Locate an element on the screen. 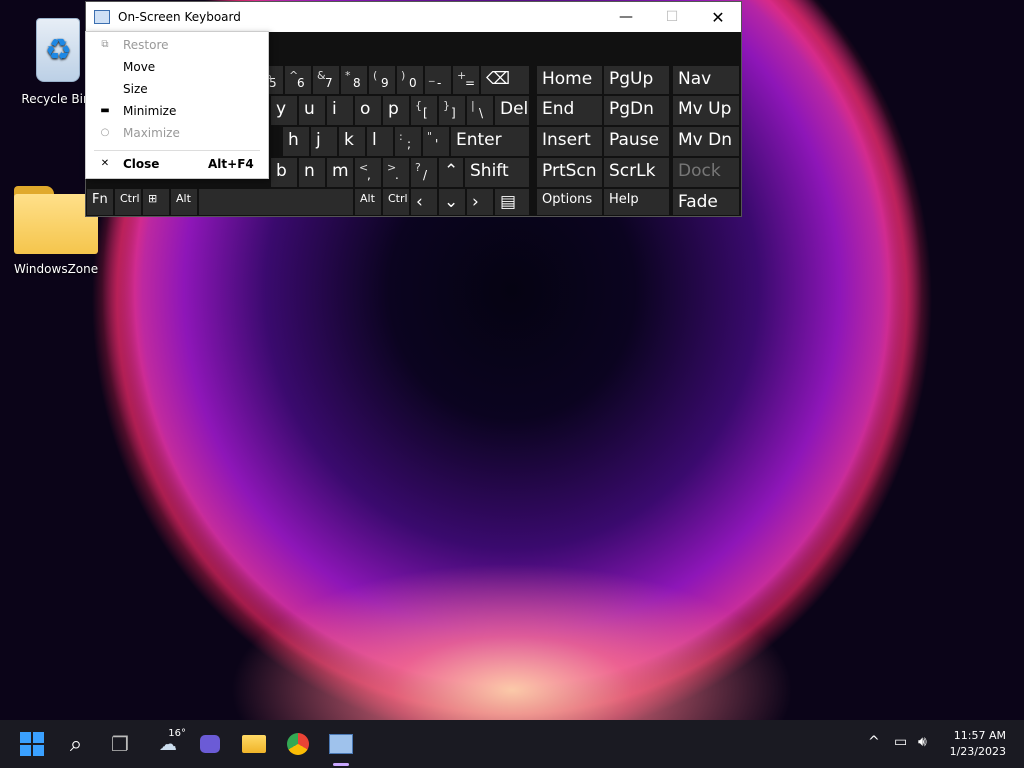  key-h: h is located at coordinates (296, 141).